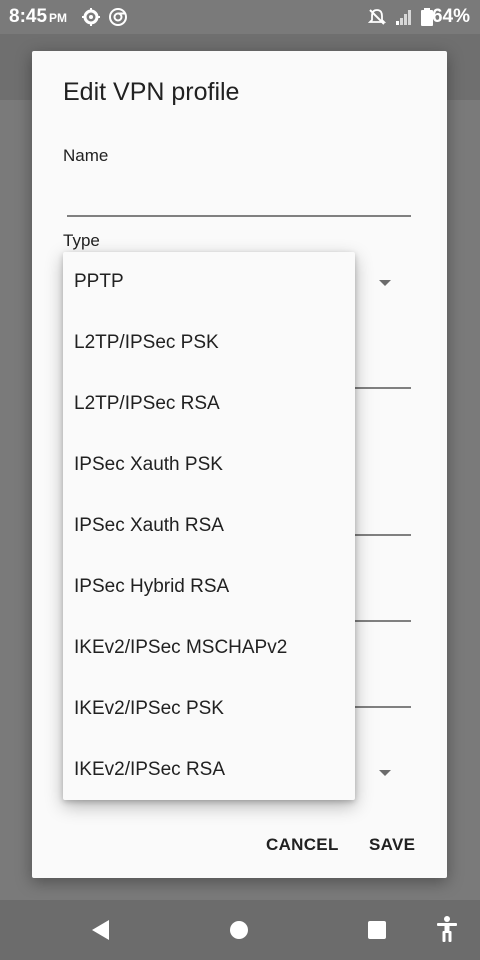  I want to click on dropdown-option-pptp: PPTP, so click(209, 282).